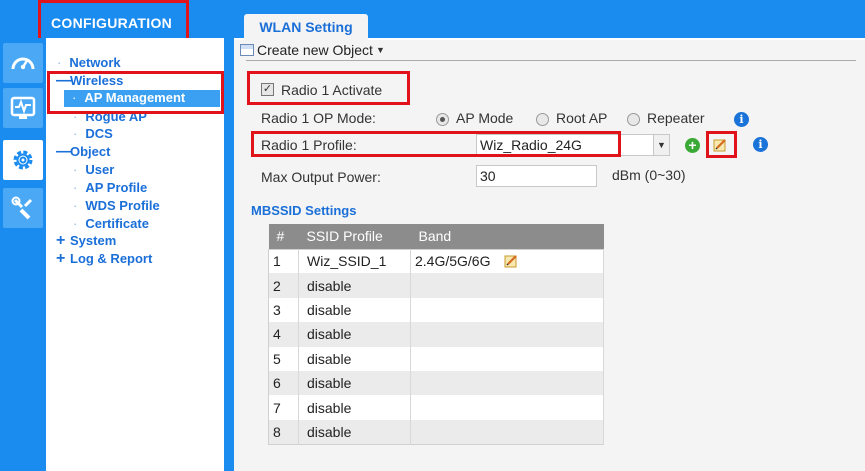 The width and height of the screenshot is (865, 471). I want to click on row-number: 6, so click(283, 383).